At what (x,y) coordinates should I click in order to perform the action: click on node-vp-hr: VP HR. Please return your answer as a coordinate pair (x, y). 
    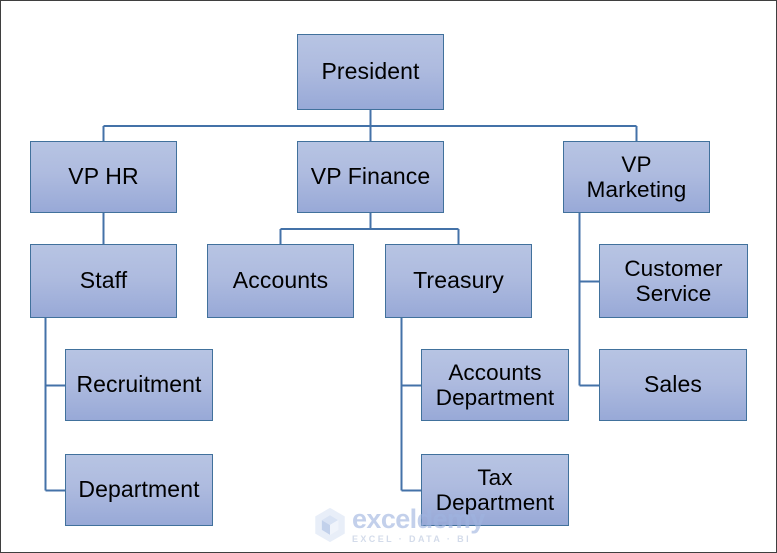
    Looking at the image, I should click on (103, 177).